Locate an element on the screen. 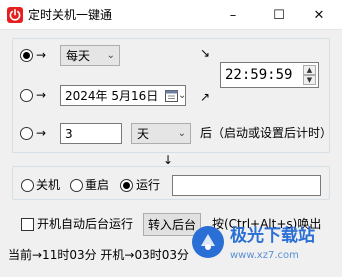  frequency-select: 每天 ⌄ is located at coordinates (90, 55).